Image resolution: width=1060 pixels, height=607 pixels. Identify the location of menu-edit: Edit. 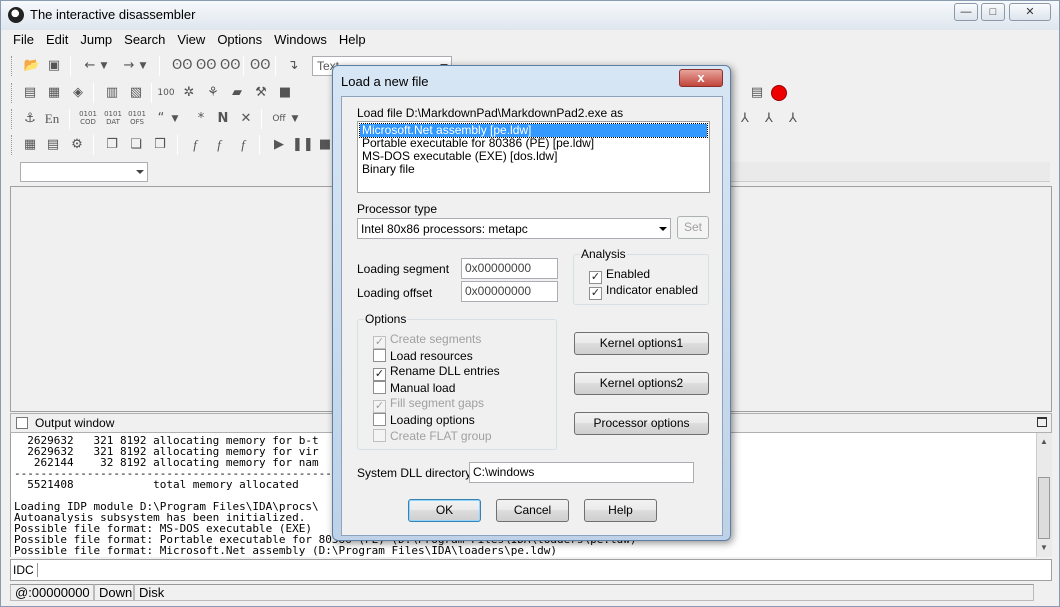
(57, 40).